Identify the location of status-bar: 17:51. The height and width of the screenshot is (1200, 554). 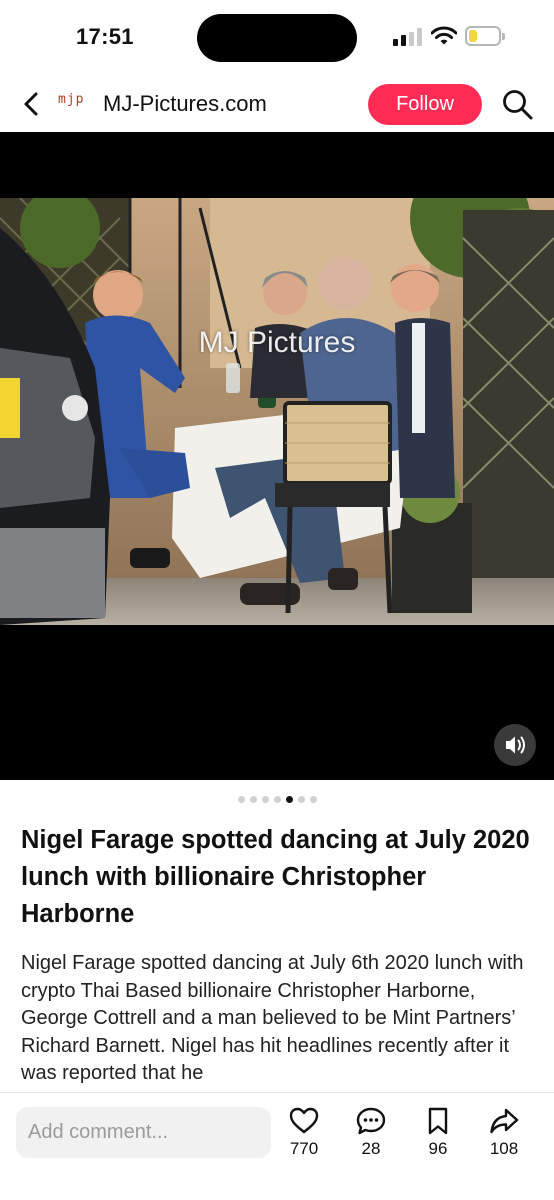
(277, 38).